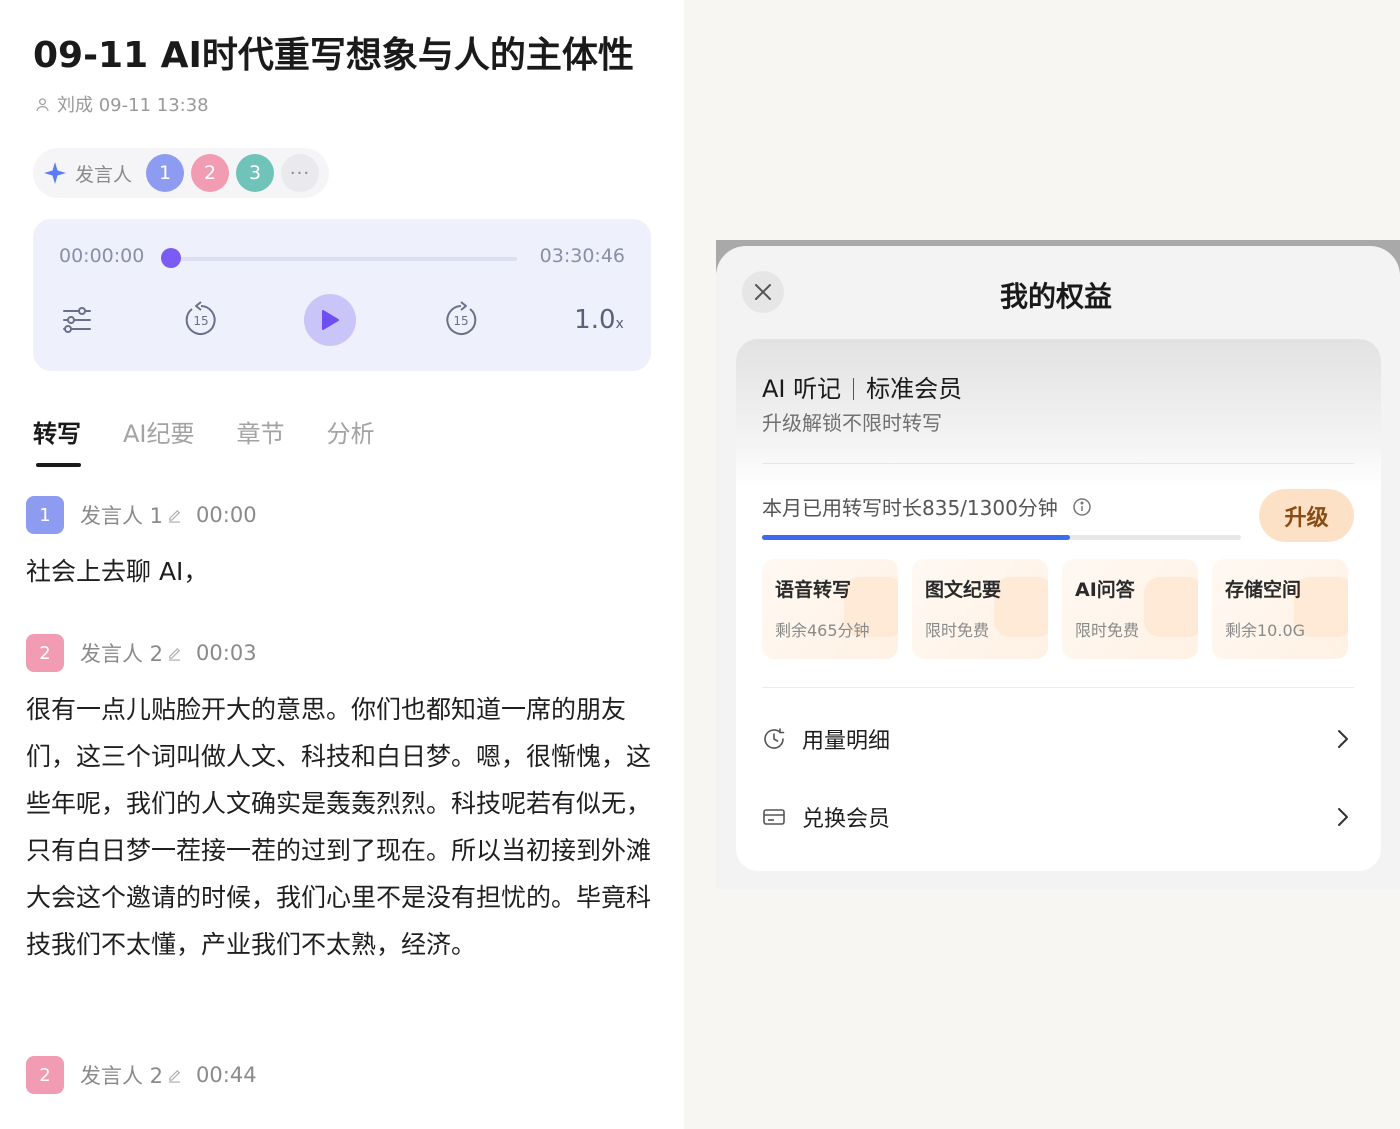  Describe the element at coordinates (822, 630) in the screenshot. I see `feature-quota: 剩余465分钟` at that location.